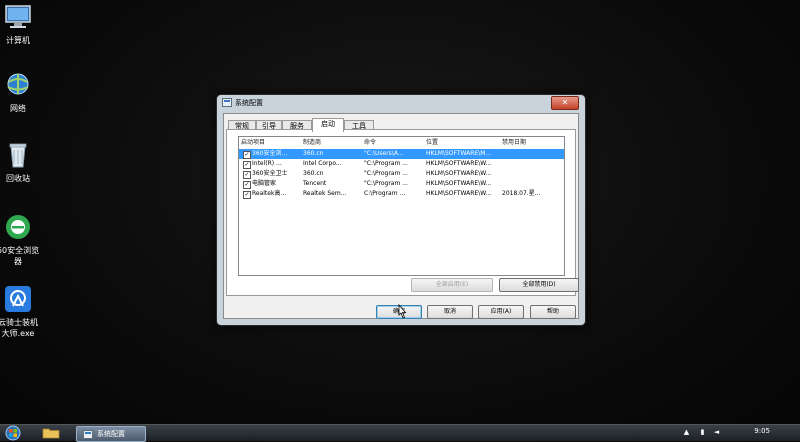  Describe the element at coordinates (539, 285) in the screenshot. I see `disable-all-button: 全部禁用(D)` at that location.